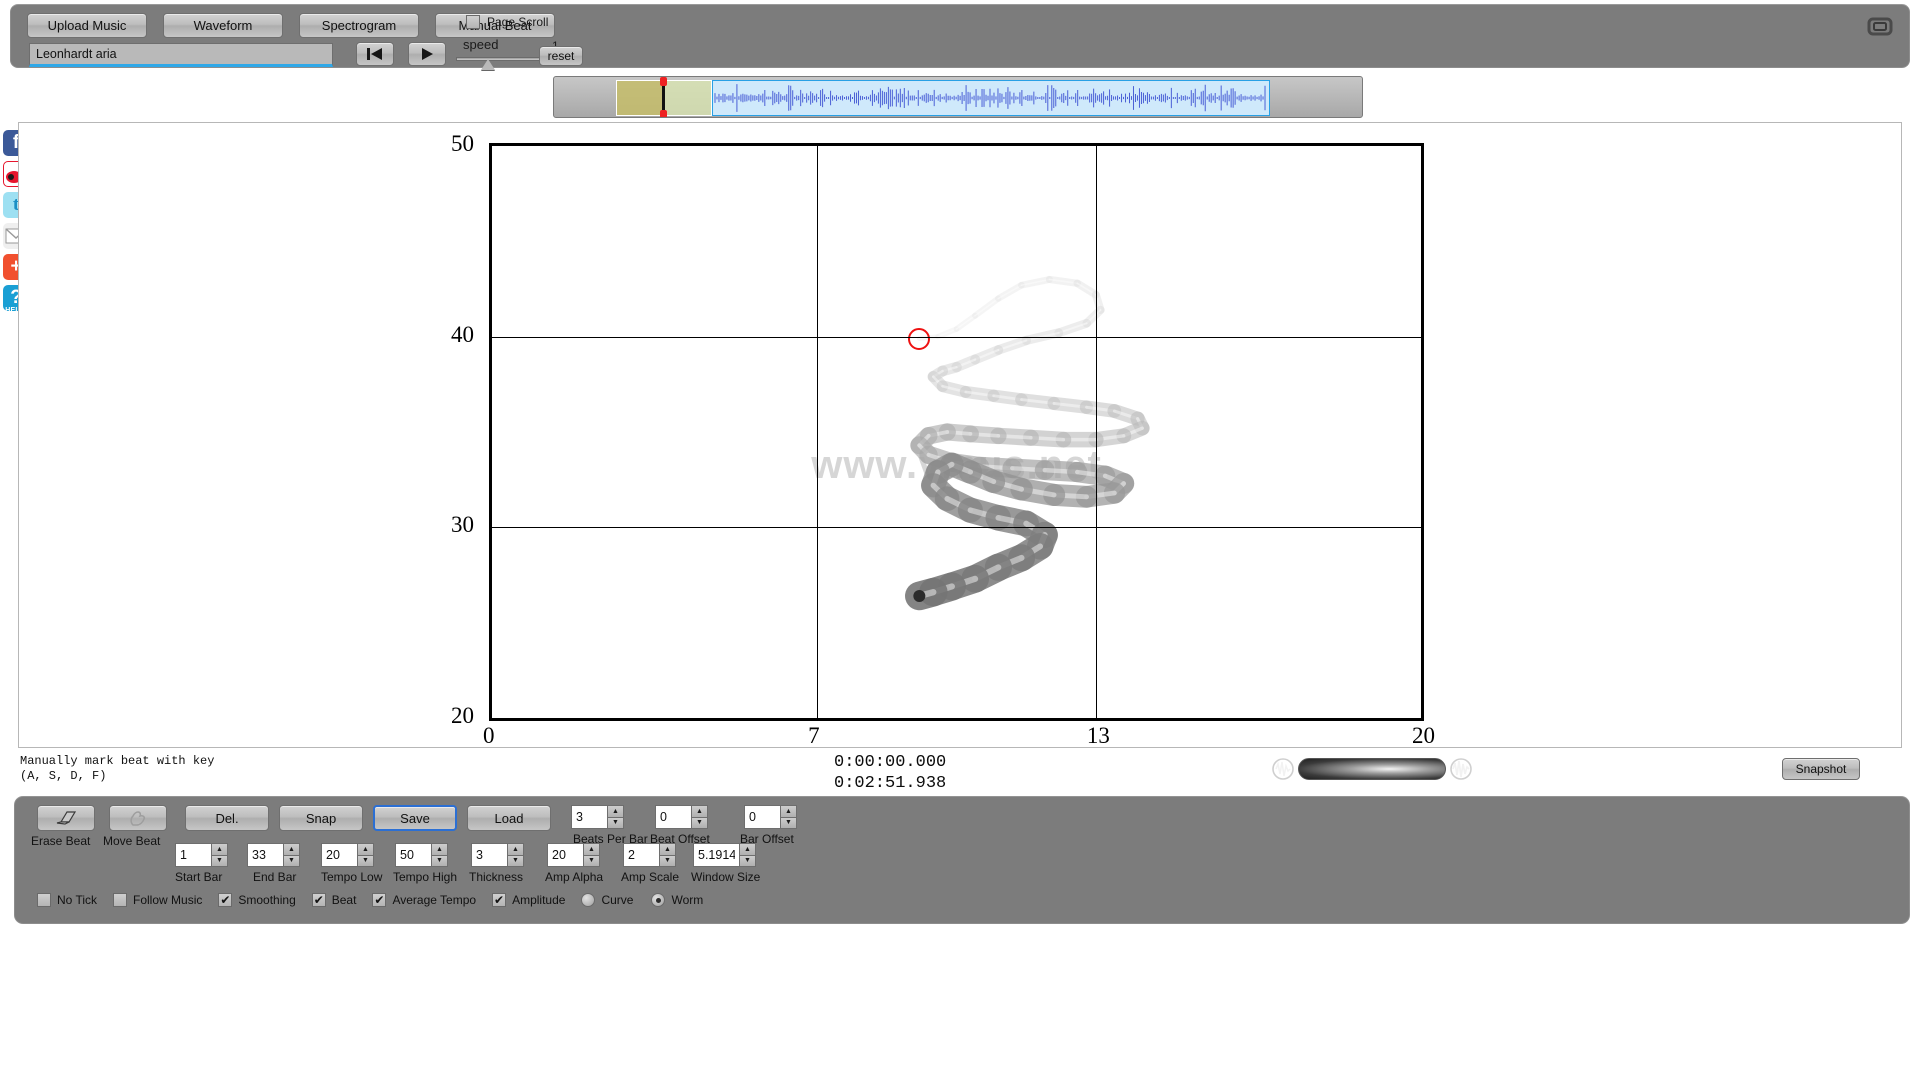 Image resolution: width=1920 pixels, height=1080 pixels. Describe the element at coordinates (591, 860) in the screenshot. I see `amp-alpha-decrement: ▼` at that location.